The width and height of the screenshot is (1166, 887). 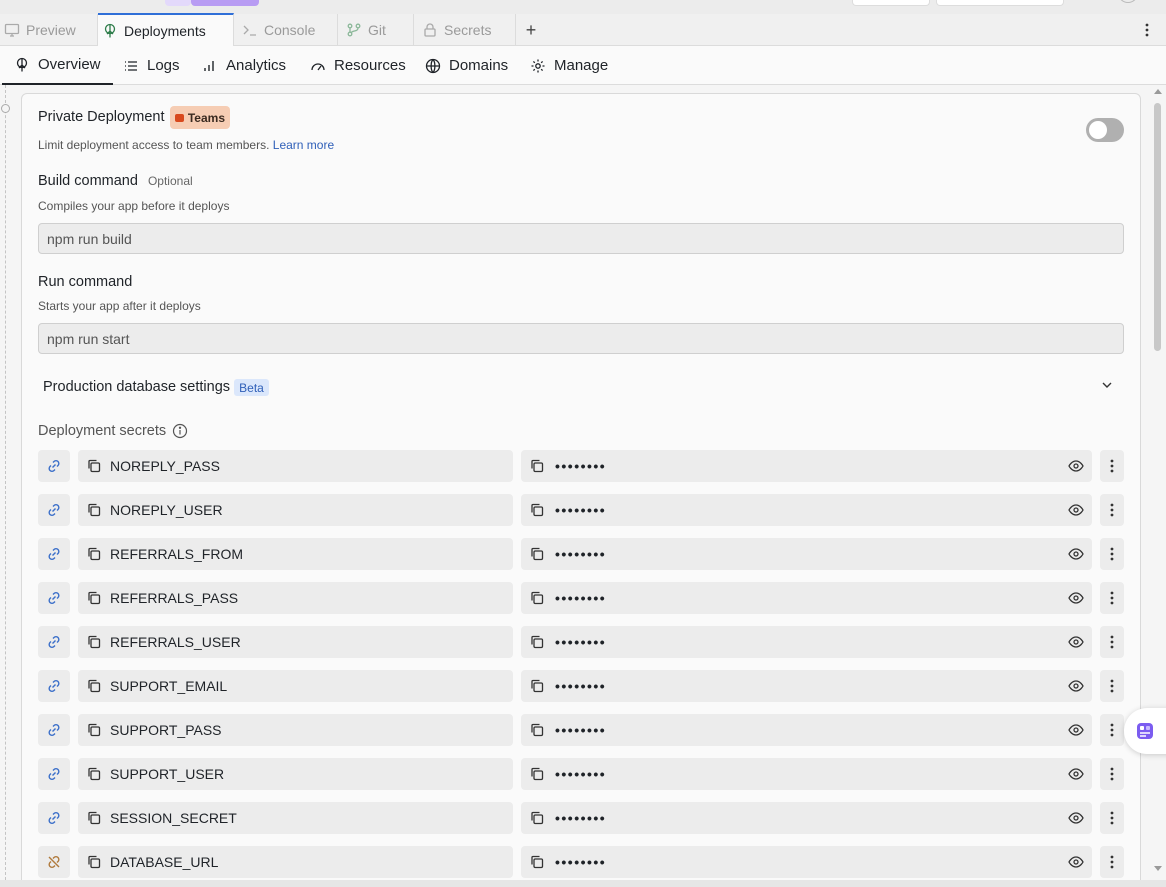 I want to click on subtab-resources: Resources, so click(x=358, y=65).